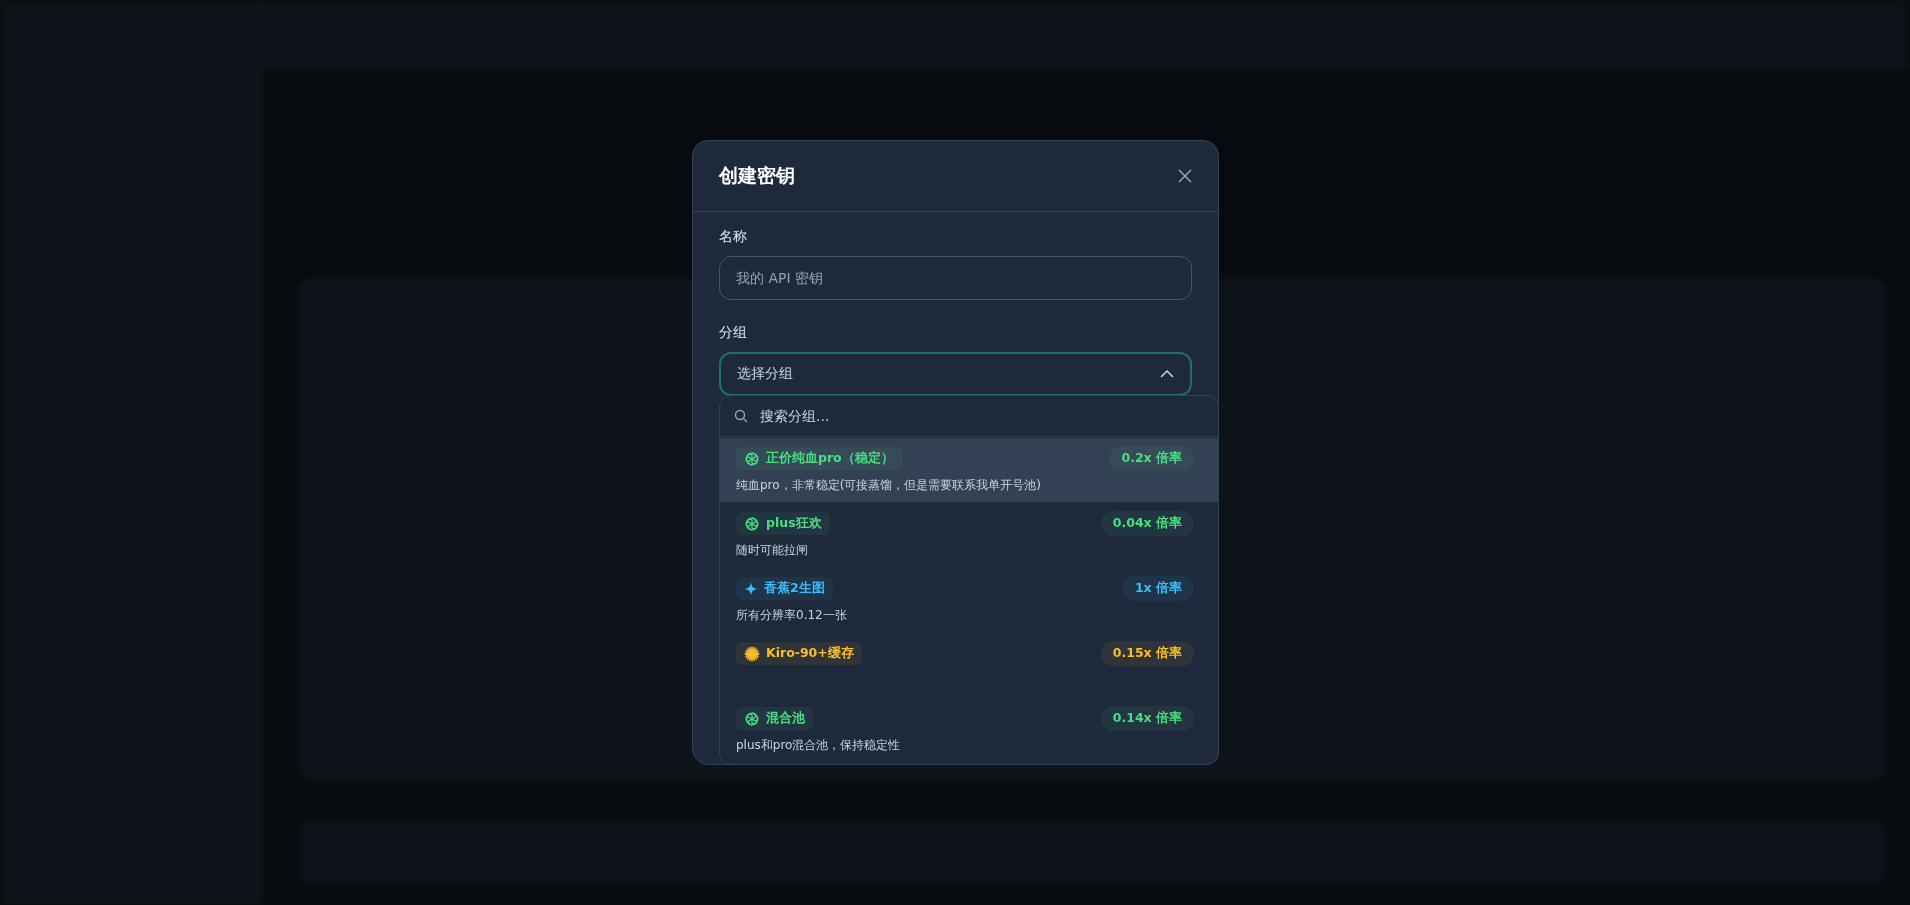 The height and width of the screenshot is (905, 1910). I want to click on starburst-icon, so click(752, 653).